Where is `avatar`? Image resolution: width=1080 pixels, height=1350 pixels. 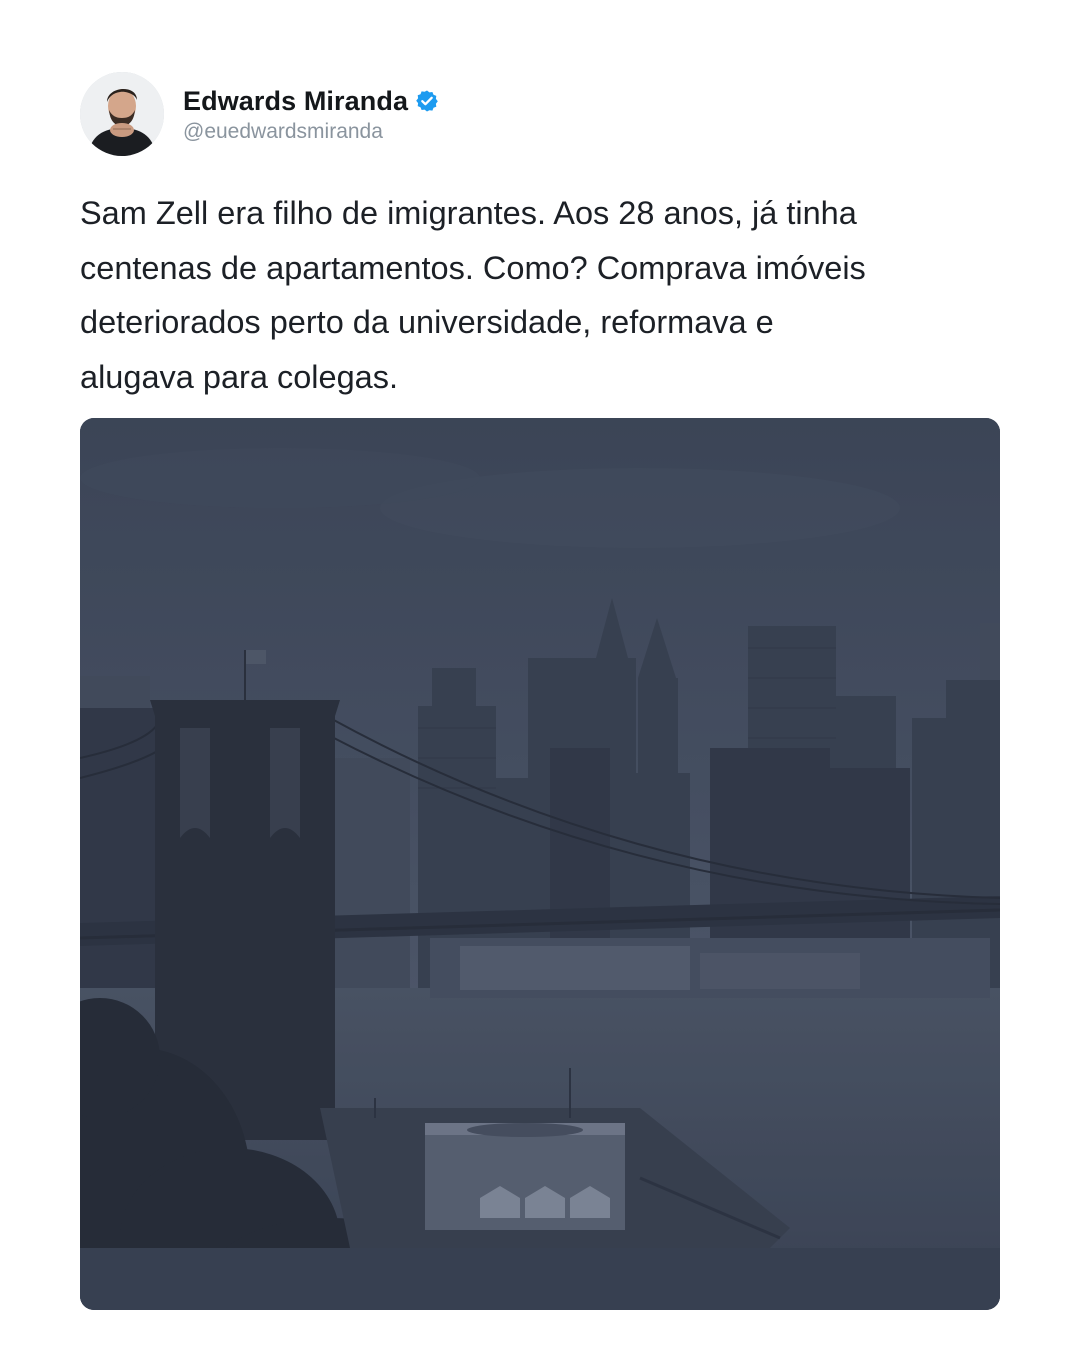
avatar is located at coordinates (122, 114).